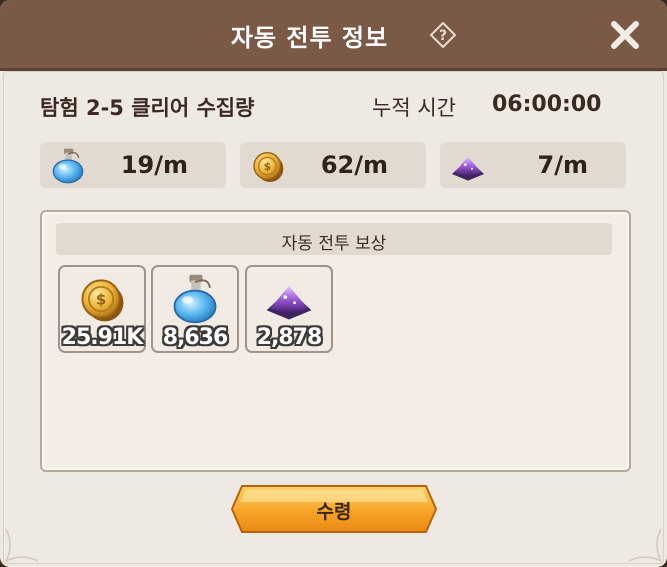  What do you see at coordinates (533, 165) in the screenshot?
I see `rate-dust: 7/m` at bounding box center [533, 165].